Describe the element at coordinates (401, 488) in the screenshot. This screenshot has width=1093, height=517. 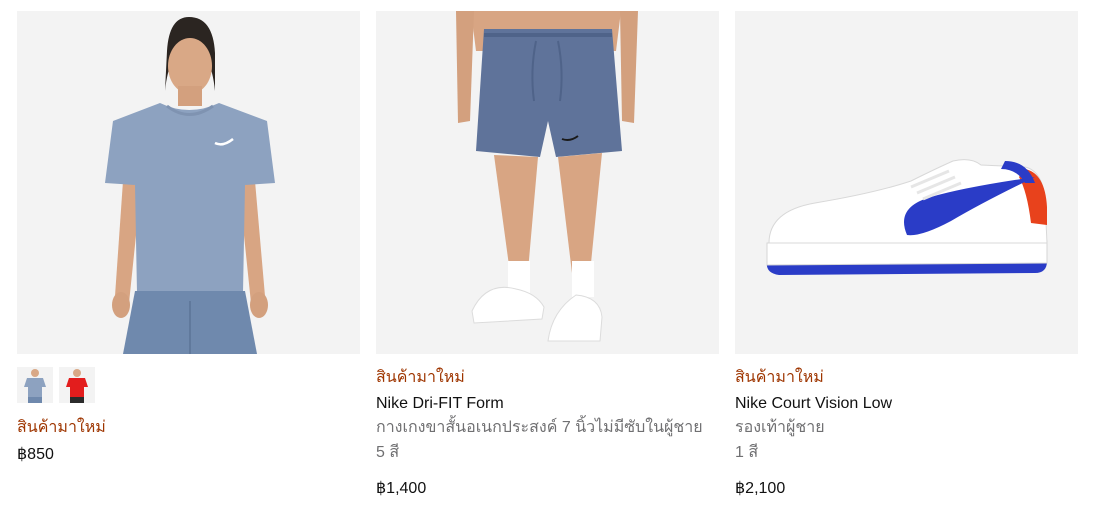
I see `product-price: ฿1,400` at that location.